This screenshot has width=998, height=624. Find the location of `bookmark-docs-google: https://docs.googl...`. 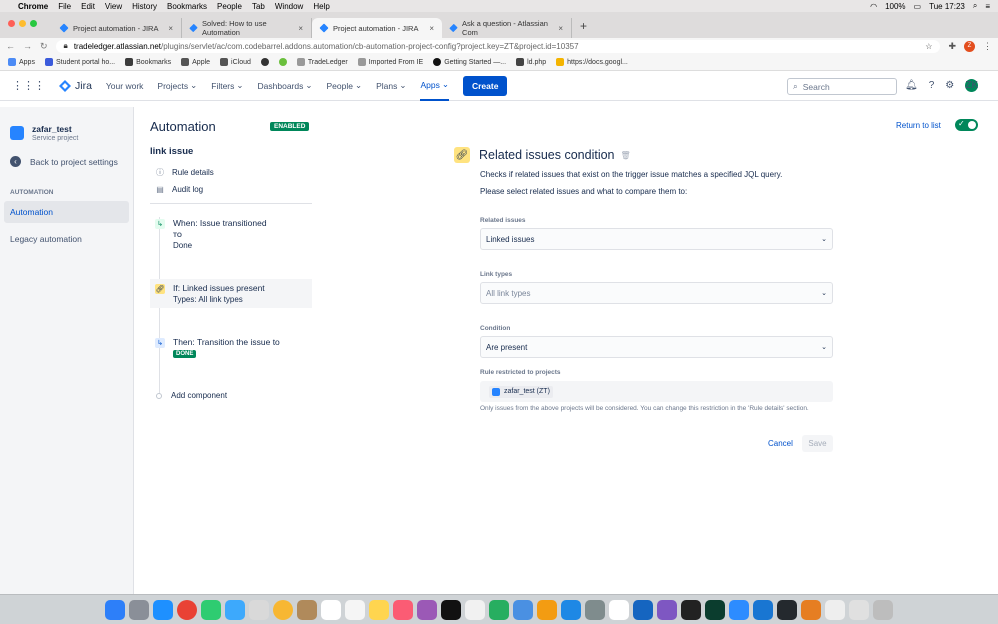

bookmark-docs-google: https://docs.googl... is located at coordinates (592, 62).